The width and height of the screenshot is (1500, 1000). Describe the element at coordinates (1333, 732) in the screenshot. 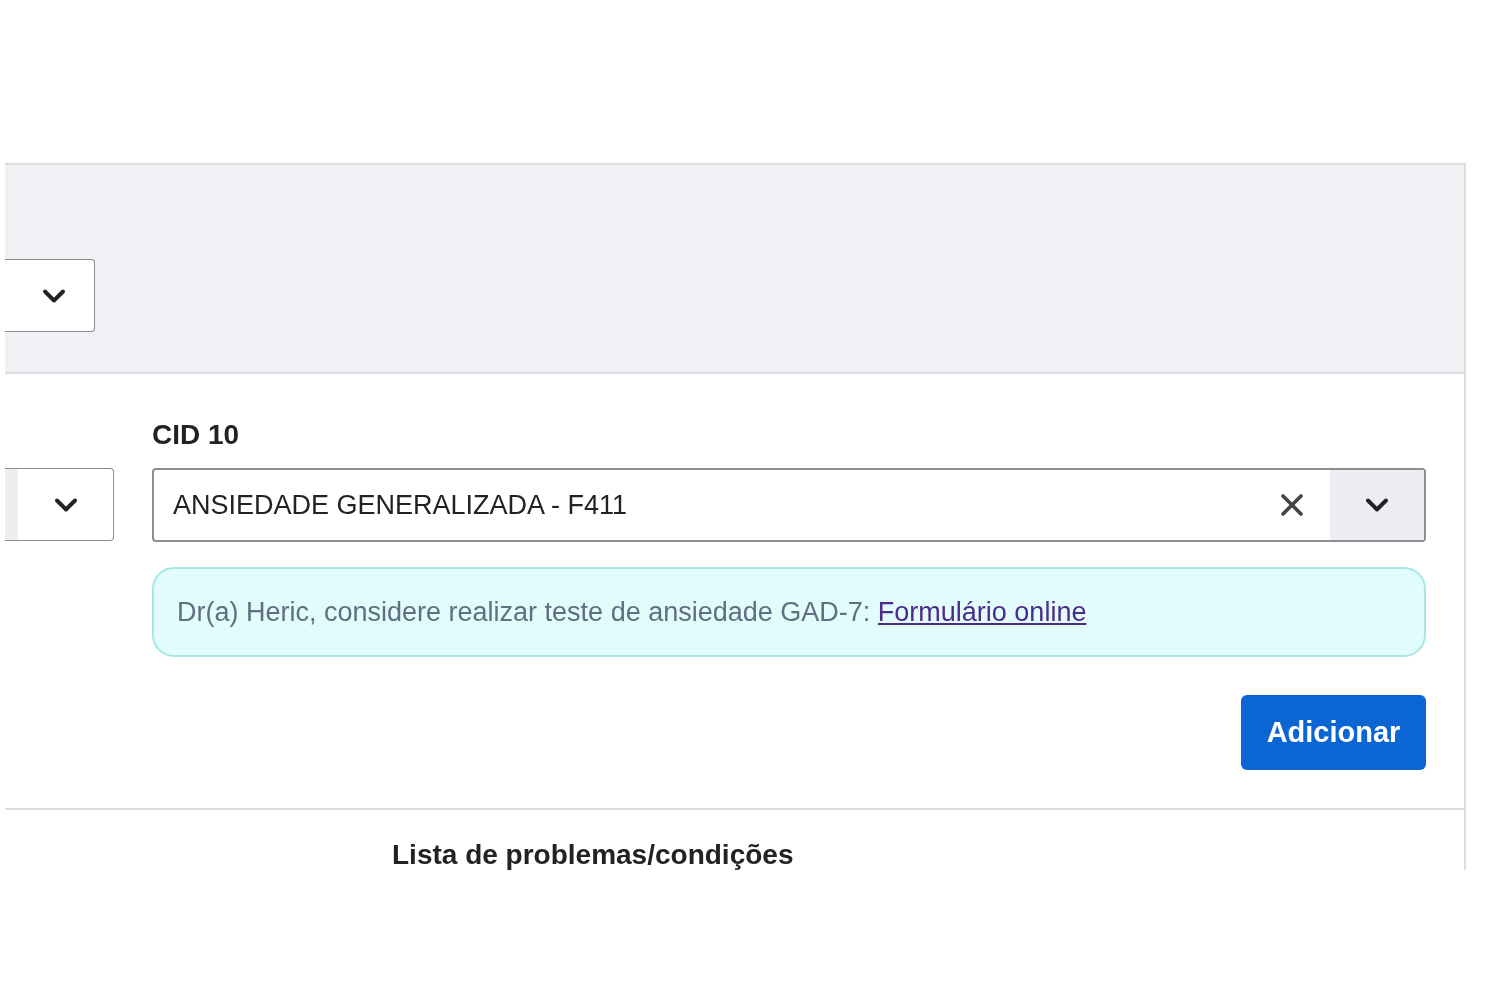

I see `add-button: Adicionar` at that location.